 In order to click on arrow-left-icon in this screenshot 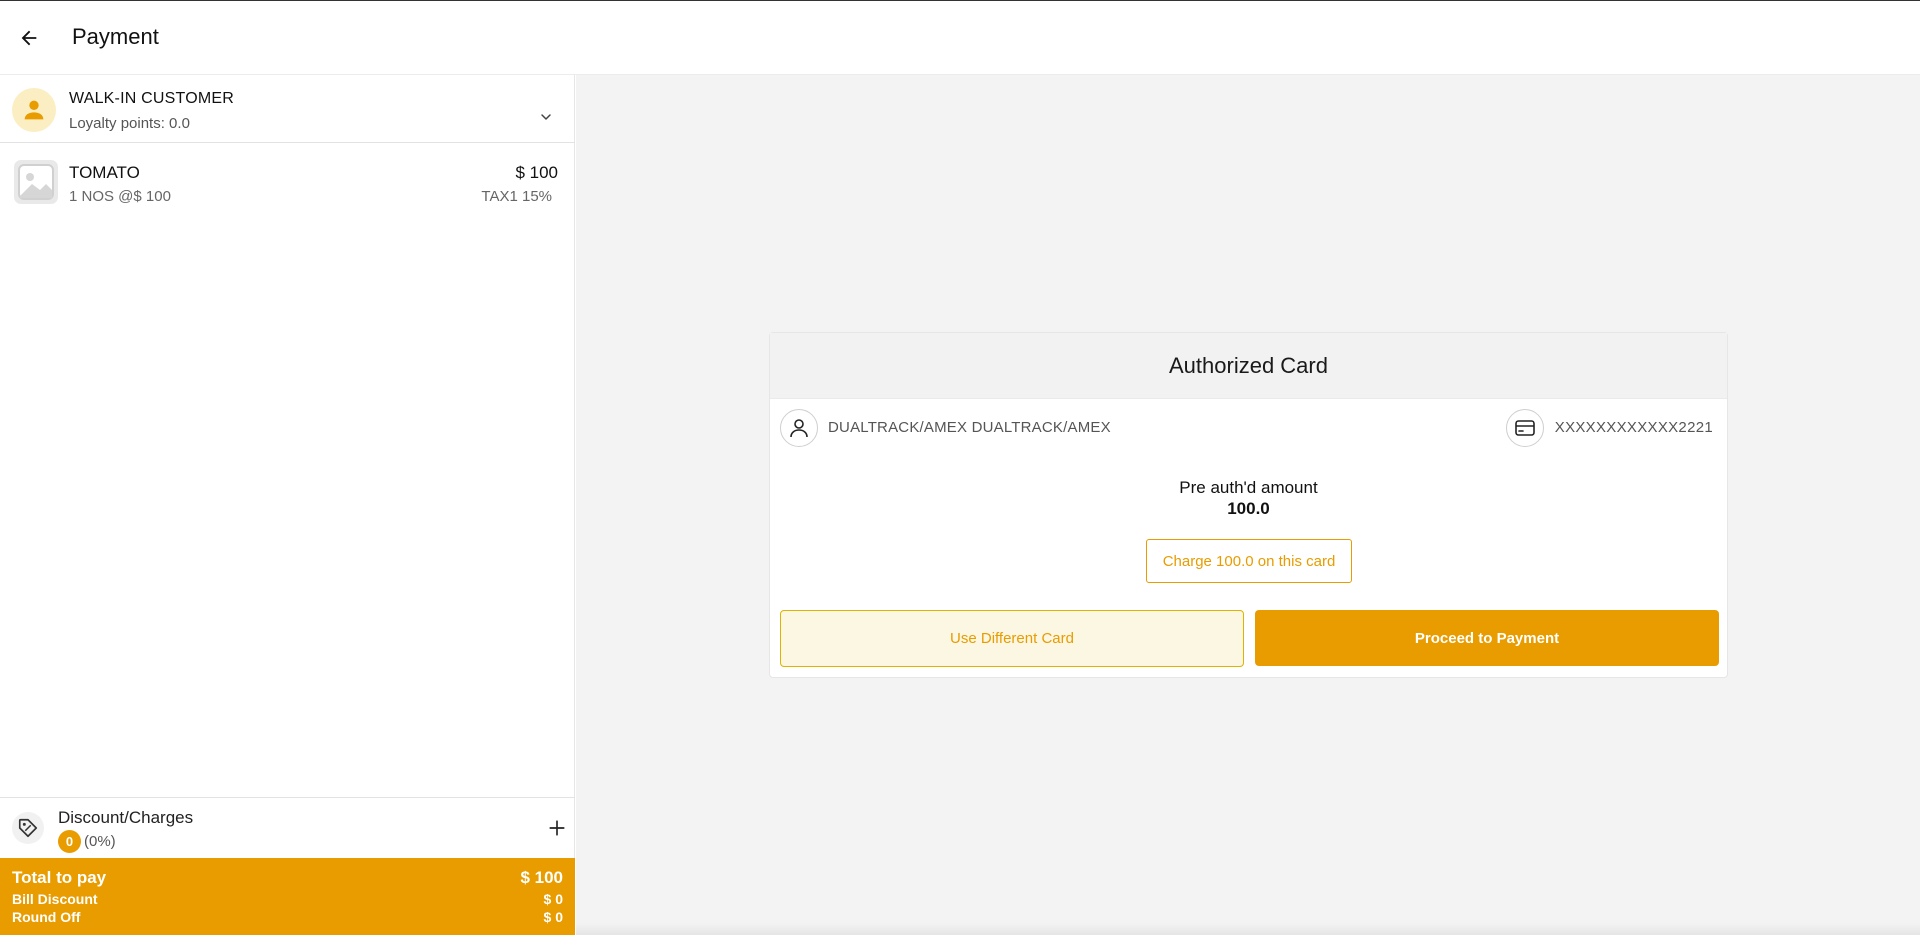, I will do `click(29, 38)`.